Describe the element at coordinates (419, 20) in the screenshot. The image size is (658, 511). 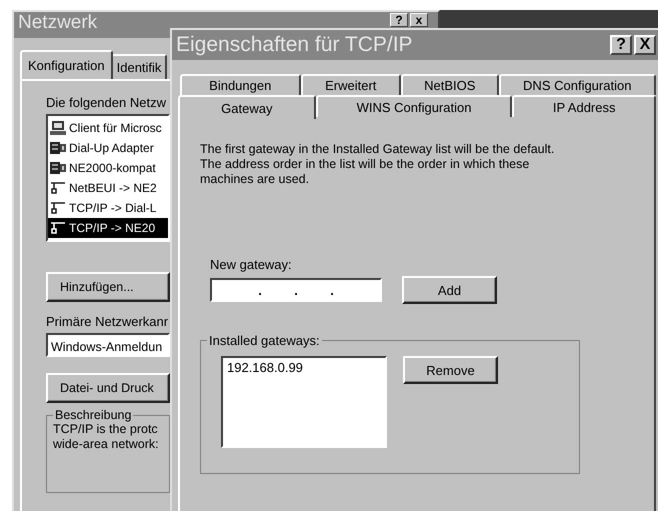
I see `title-bar-button: x` at that location.